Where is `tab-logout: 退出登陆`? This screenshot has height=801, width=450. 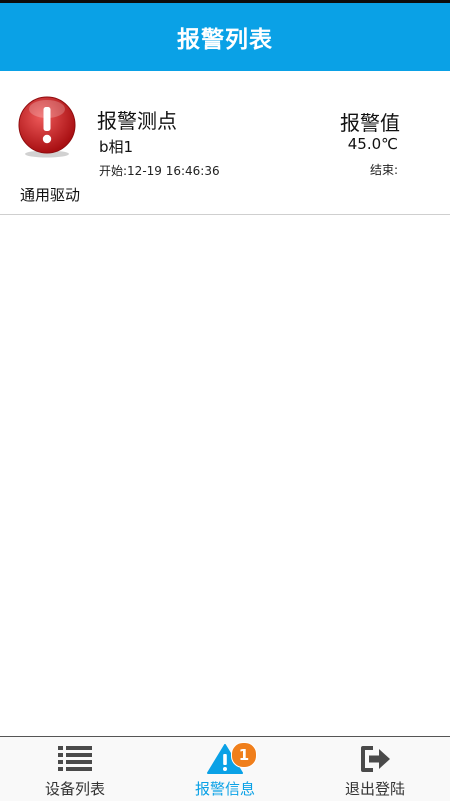 tab-logout: 退出登陆 is located at coordinates (375, 769).